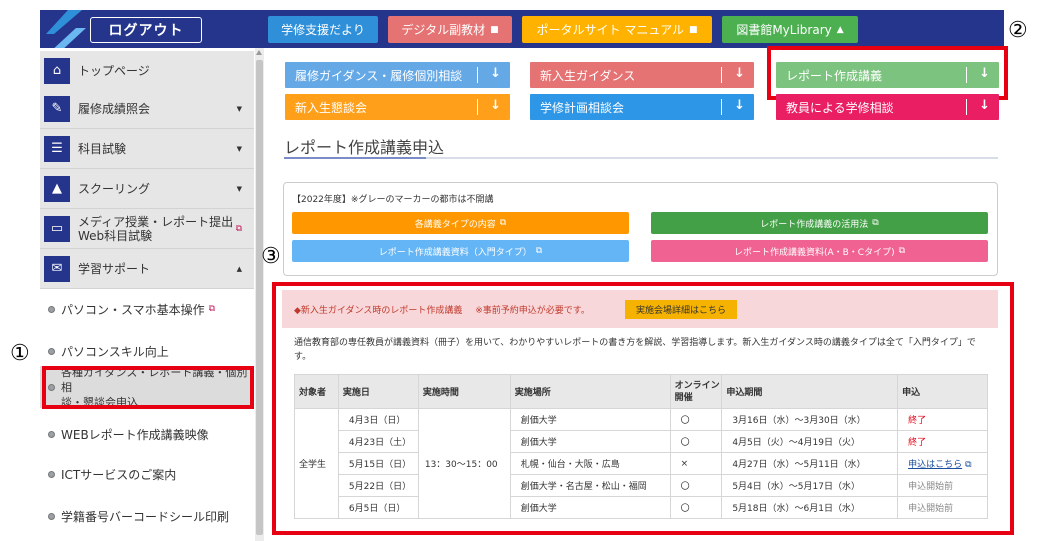 The image size is (1040, 541). What do you see at coordinates (810, 507) in the screenshot?
I see `period-cell: 5月18日（水）～6月1日（水）` at bounding box center [810, 507].